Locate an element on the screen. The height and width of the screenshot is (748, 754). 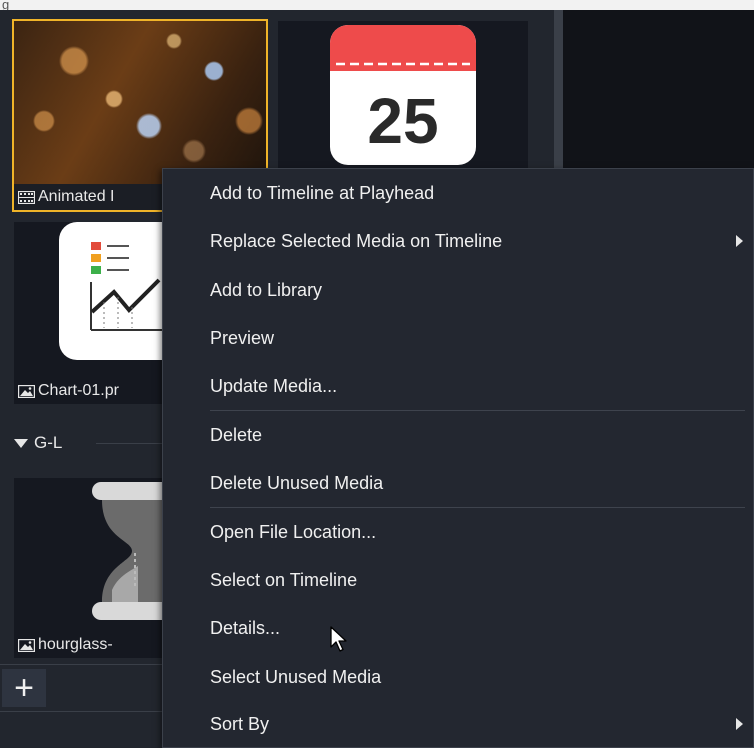
menu-item-replace-selected-media: Replace Selected Media on Timeline is located at coordinates (458, 241).